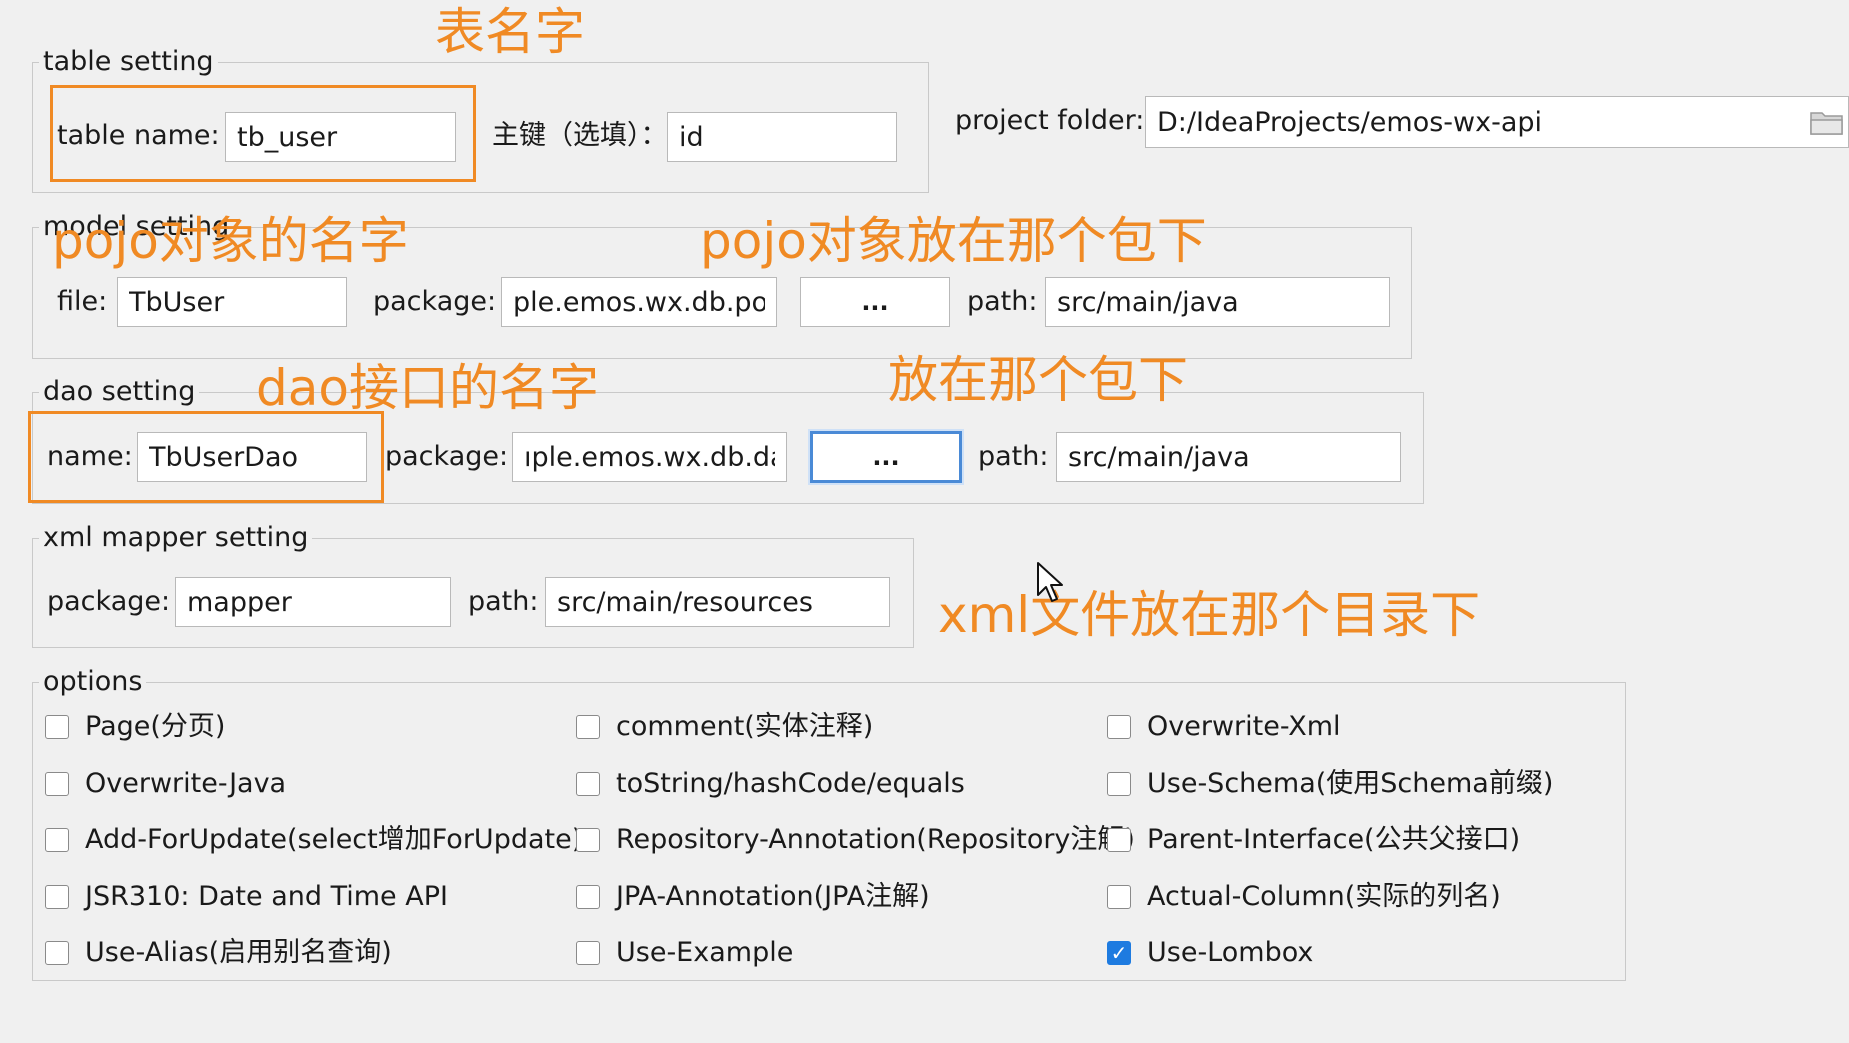 The height and width of the screenshot is (1043, 1849). Describe the element at coordinates (1827, 124) in the screenshot. I see `folder-icon` at that location.